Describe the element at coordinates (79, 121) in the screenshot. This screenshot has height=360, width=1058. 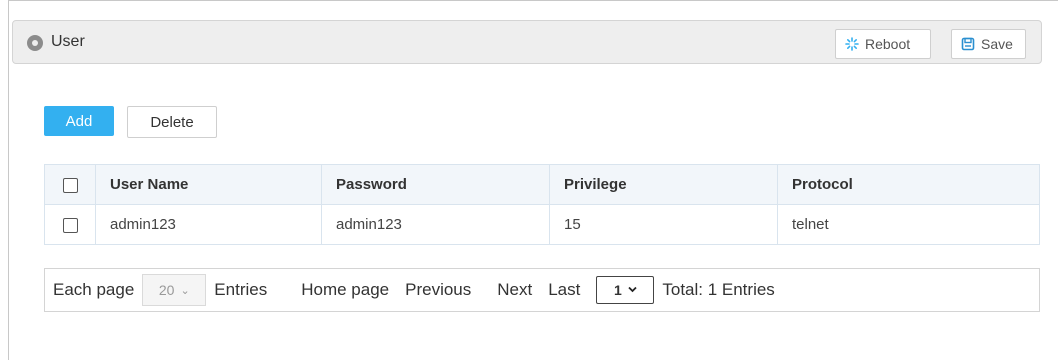
I see `add-button: Add` at that location.